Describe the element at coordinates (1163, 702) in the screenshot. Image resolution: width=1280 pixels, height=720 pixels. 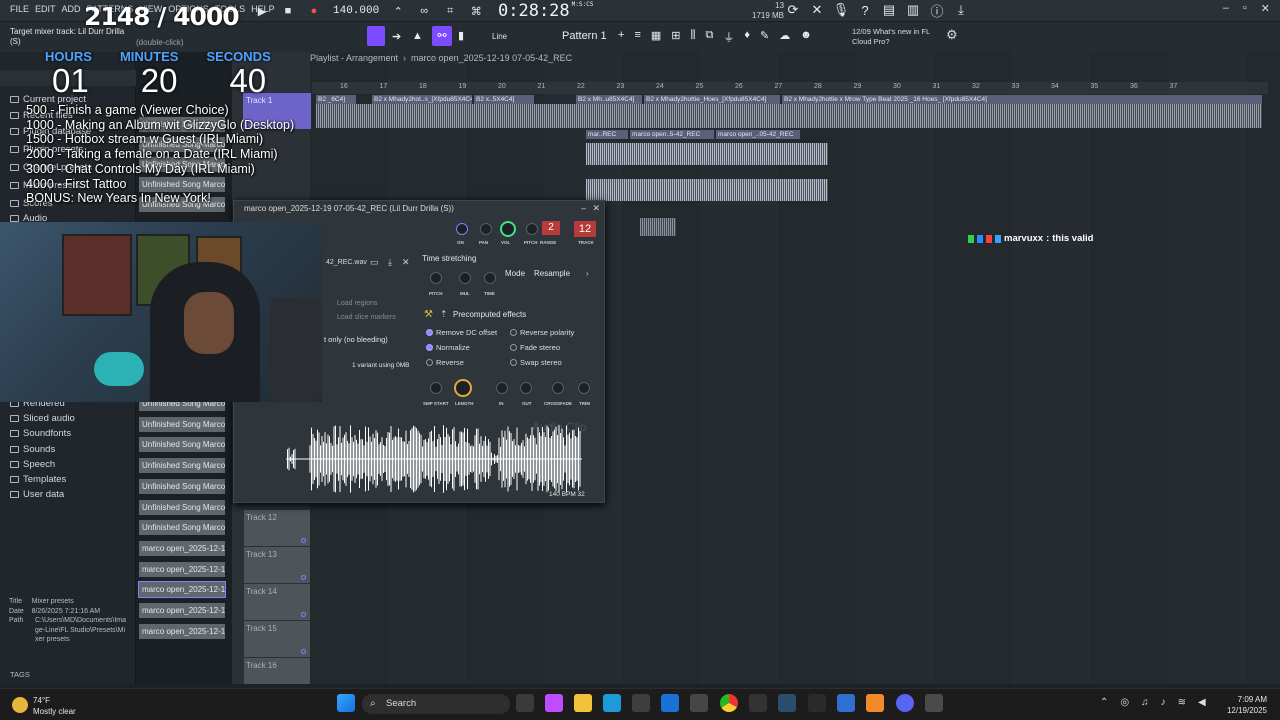
I see `microphone-tray-icon: ♪` at that location.